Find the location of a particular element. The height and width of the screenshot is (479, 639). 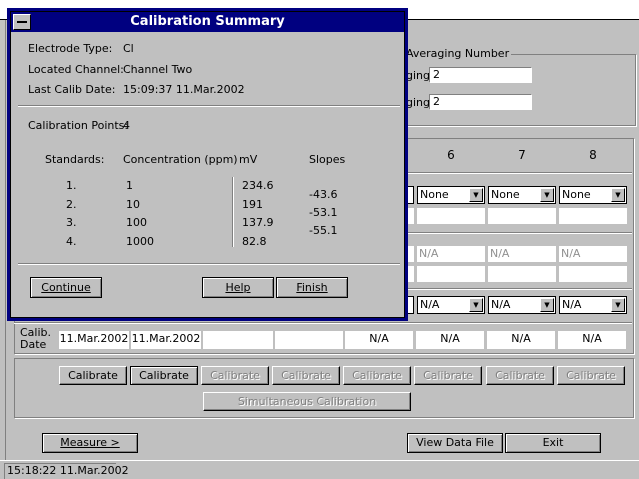

mv-value: 137.9 is located at coordinates (258, 222).